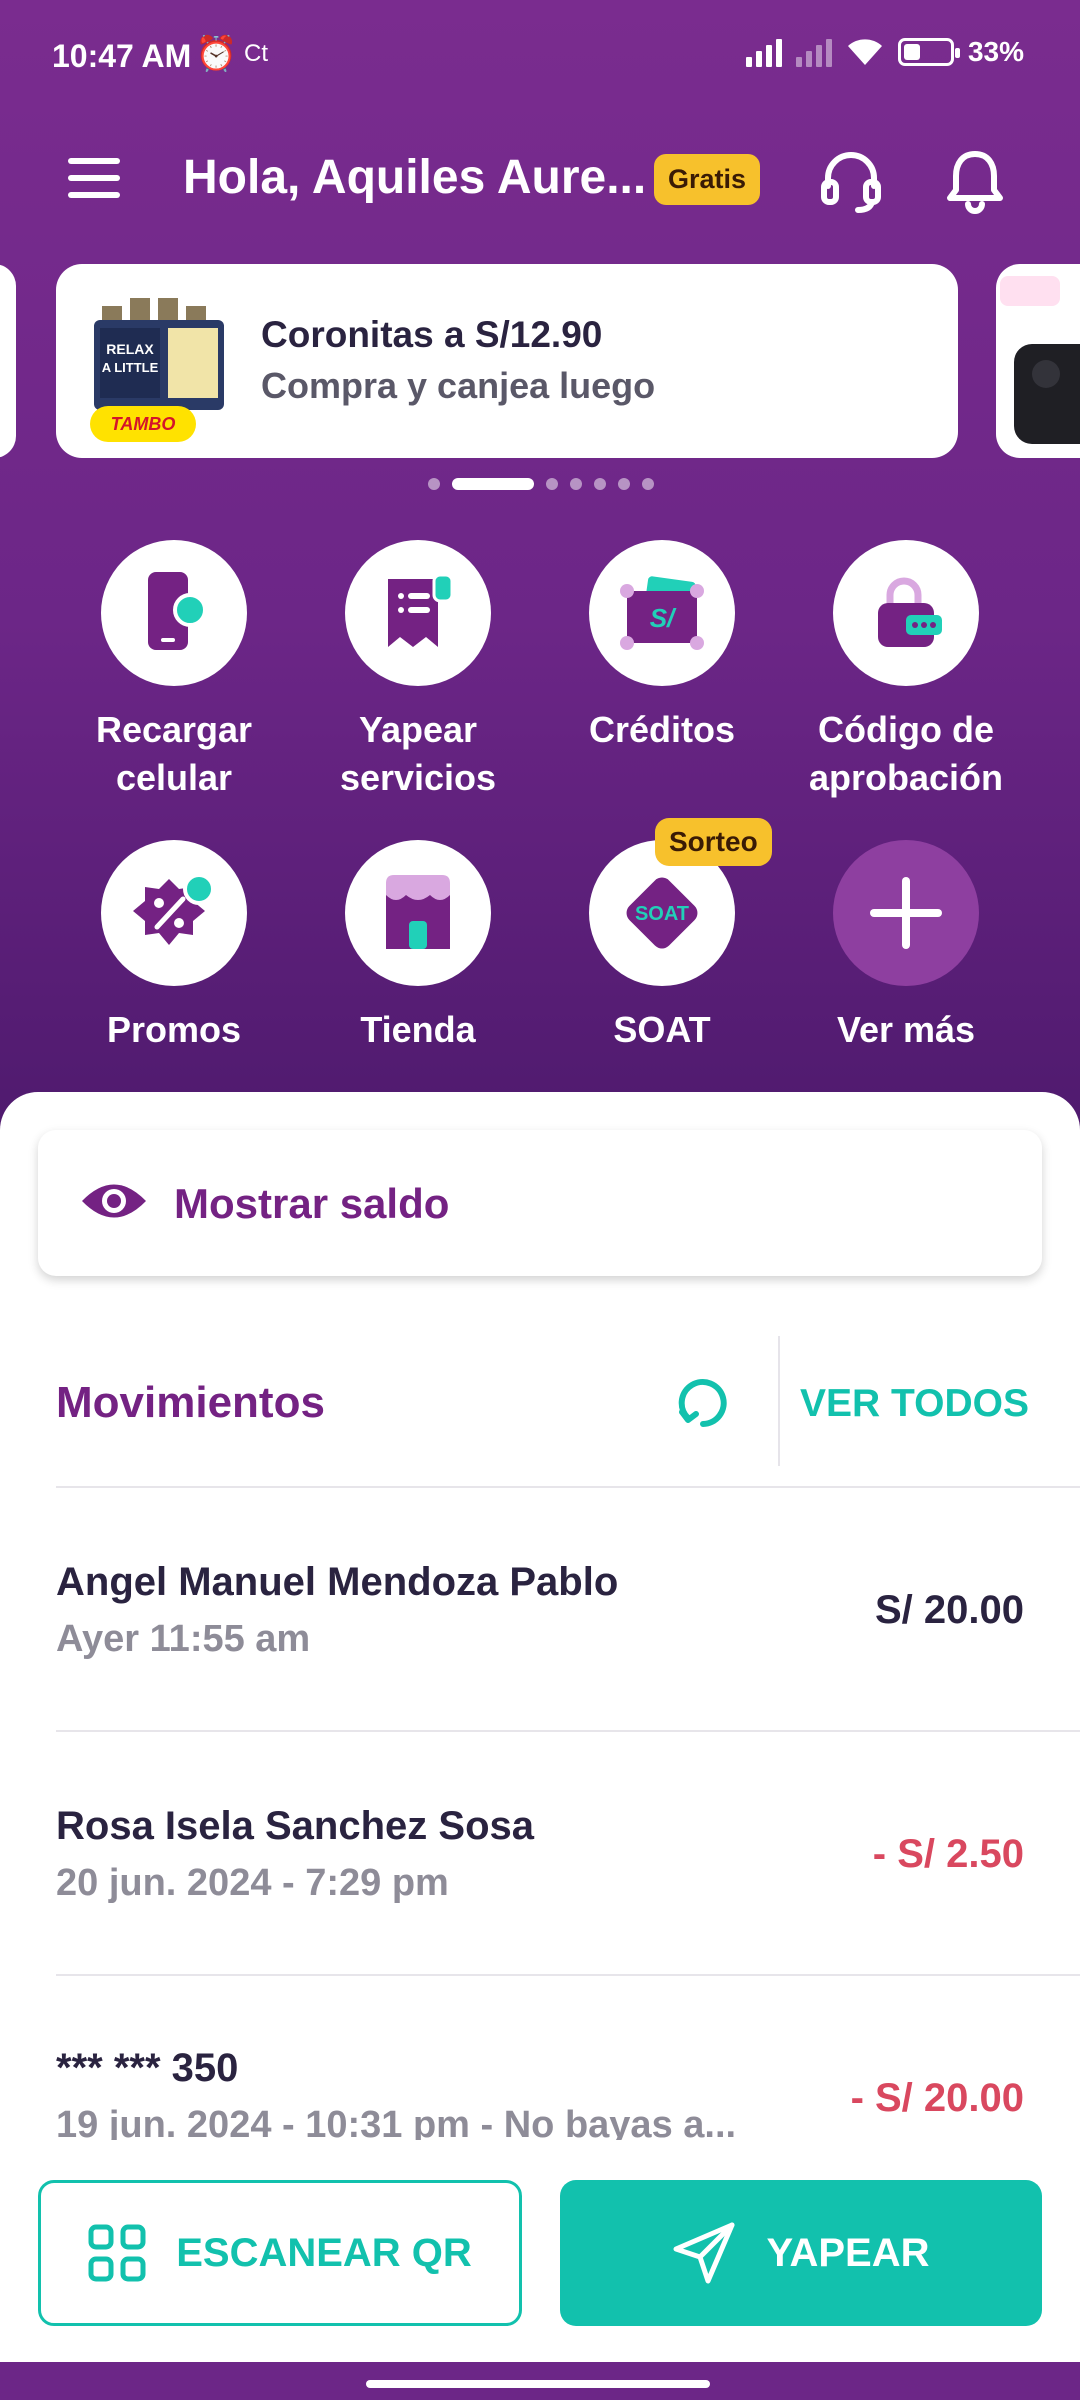 Image resolution: width=1080 pixels, height=2400 pixels. I want to click on view-all-link: VER TODOS, so click(914, 1404).